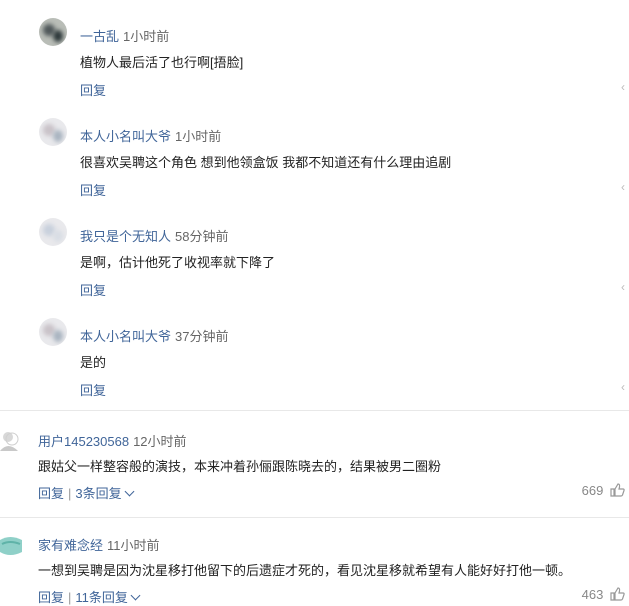  What do you see at coordinates (240, 466) in the screenshot?
I see `comment-text: 跟姑父一样整容般的演技，本来冲着孙俪跟陈晓去的，结果被男二圈粉` at bounding box center [240, 466].